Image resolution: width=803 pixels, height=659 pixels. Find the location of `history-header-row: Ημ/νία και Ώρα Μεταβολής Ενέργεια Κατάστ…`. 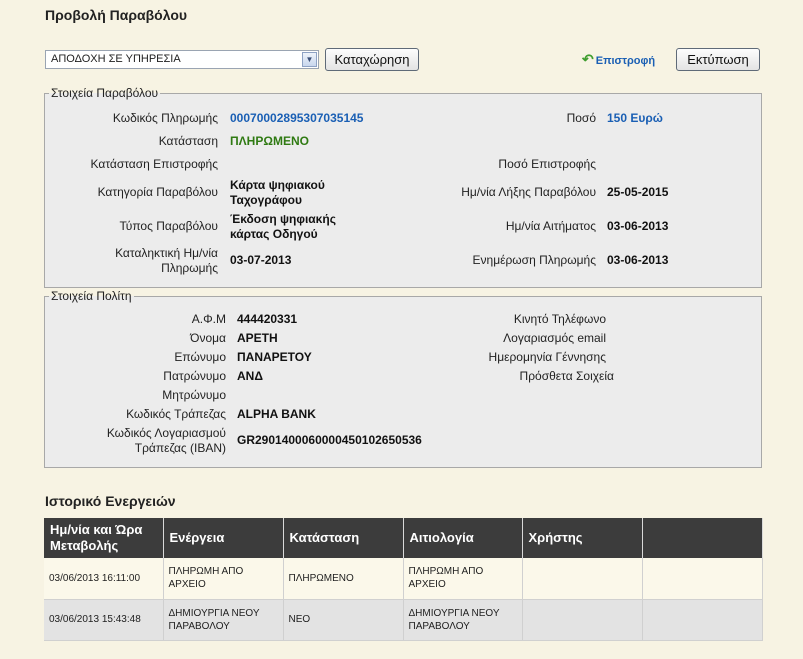

history-header-row: Ημ/νία και Ώρα Μεταβολής Ενέργεια Κατάστ… is located at coordinates (403, 538).